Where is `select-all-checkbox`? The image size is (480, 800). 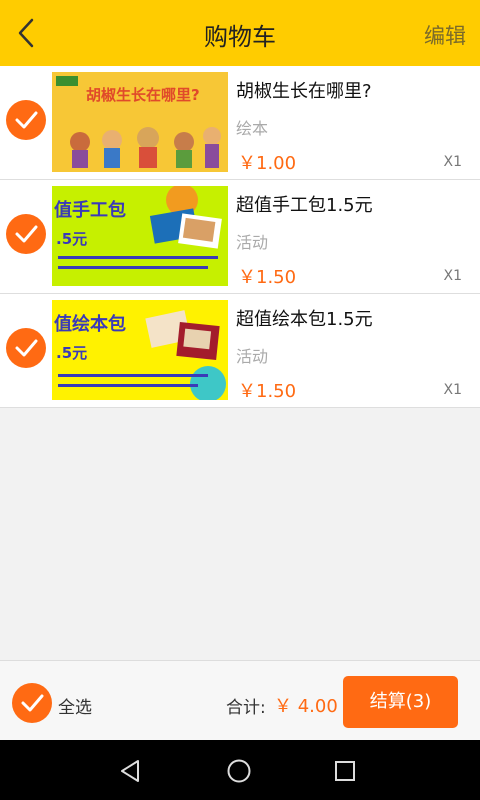
select-all-checkbox is located at coordinates (32, 703).